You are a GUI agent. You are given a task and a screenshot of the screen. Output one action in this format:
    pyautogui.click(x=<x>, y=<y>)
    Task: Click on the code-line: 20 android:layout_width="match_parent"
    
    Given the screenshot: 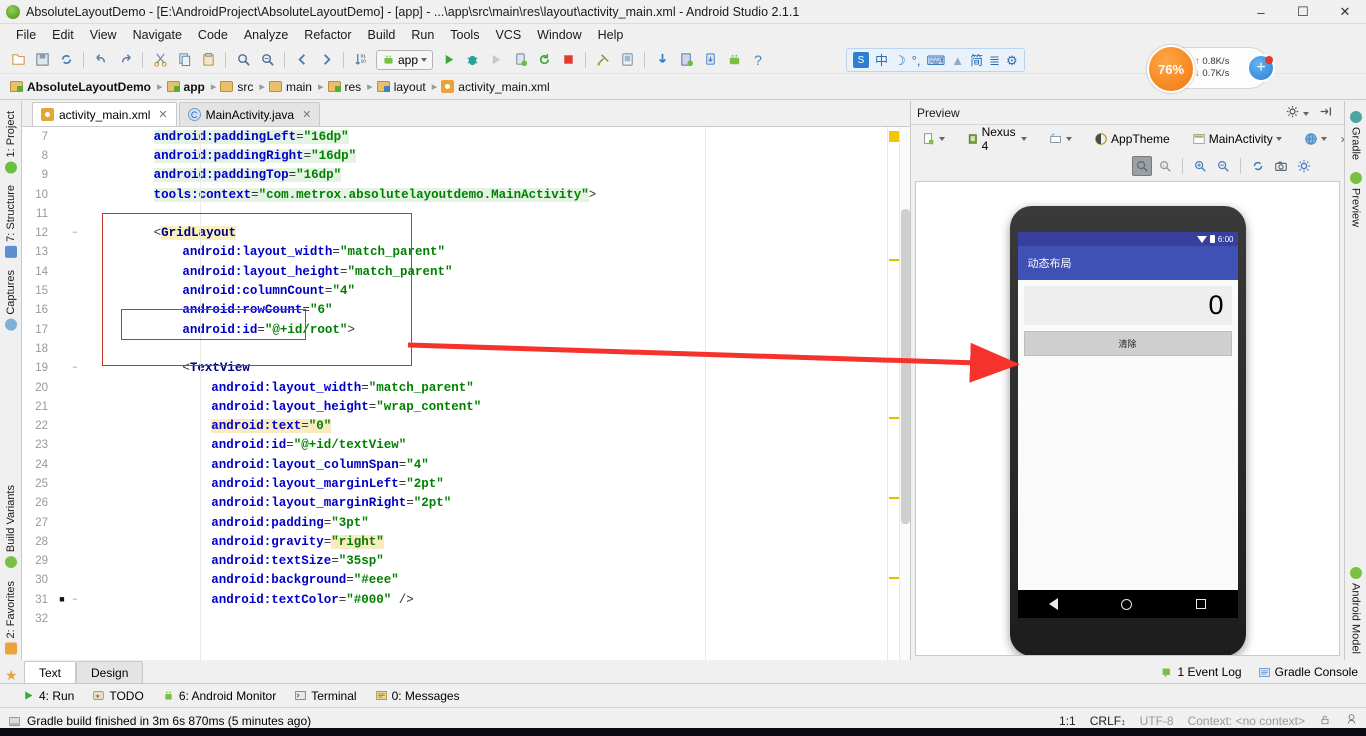 What is the action you would take?
    pyautogui.click(x=454, y=387)
    